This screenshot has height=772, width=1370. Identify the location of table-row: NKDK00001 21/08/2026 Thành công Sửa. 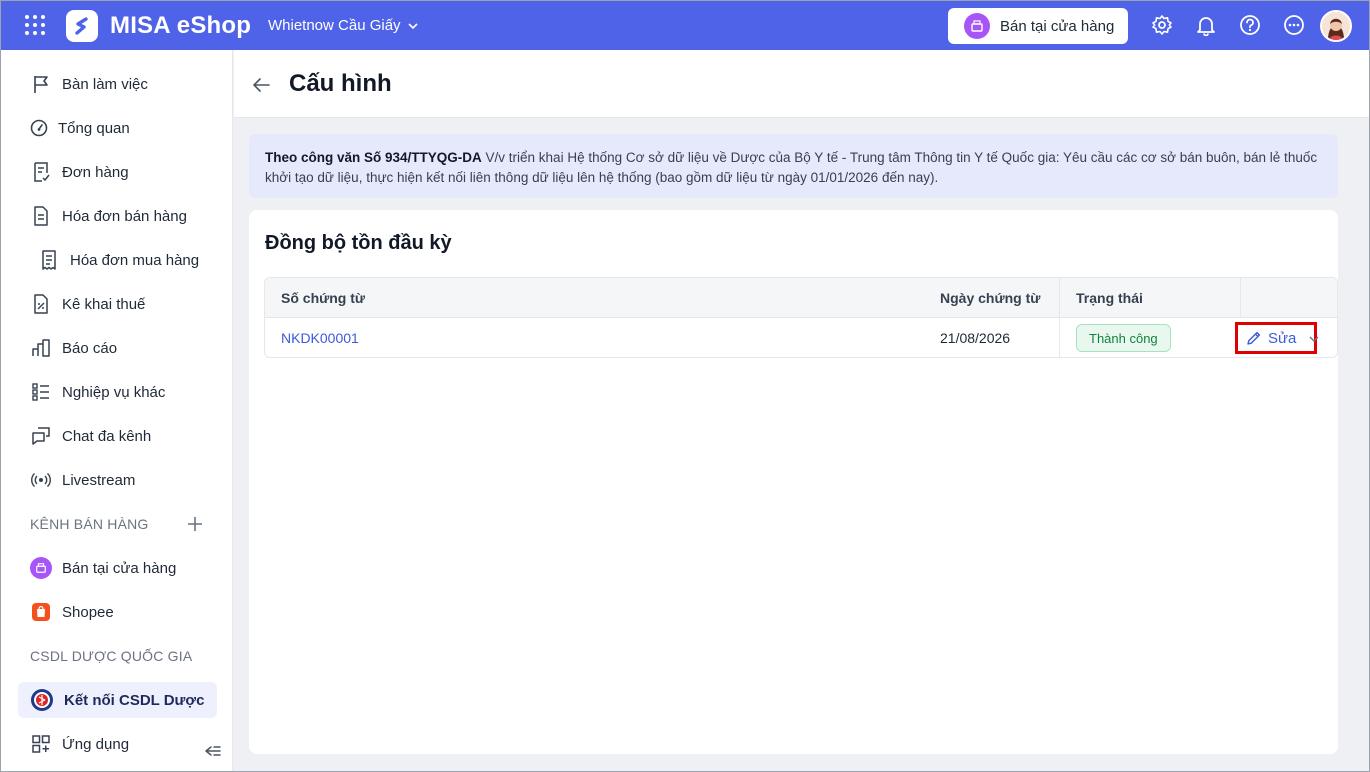
(801, 337).